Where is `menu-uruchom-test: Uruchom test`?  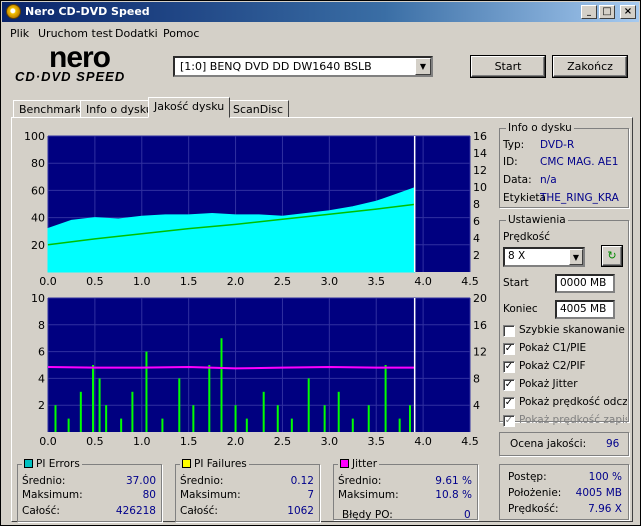
menu-uruchom-test: Uruchom test is located at coordinates (75, 33).